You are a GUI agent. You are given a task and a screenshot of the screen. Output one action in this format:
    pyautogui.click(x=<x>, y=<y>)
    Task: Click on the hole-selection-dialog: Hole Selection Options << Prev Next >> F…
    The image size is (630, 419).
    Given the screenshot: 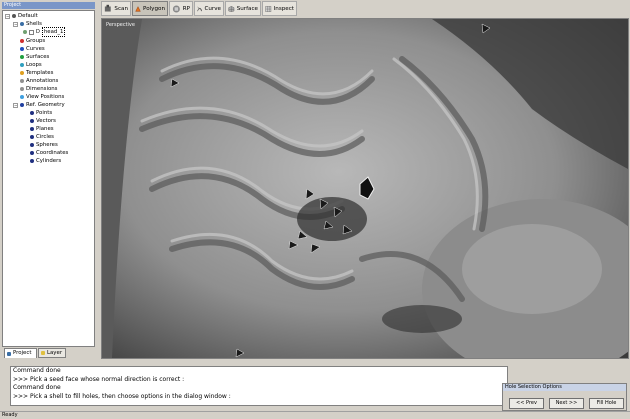 What is the action you would take?
    pyautogui.click(x=564, y=397)
    